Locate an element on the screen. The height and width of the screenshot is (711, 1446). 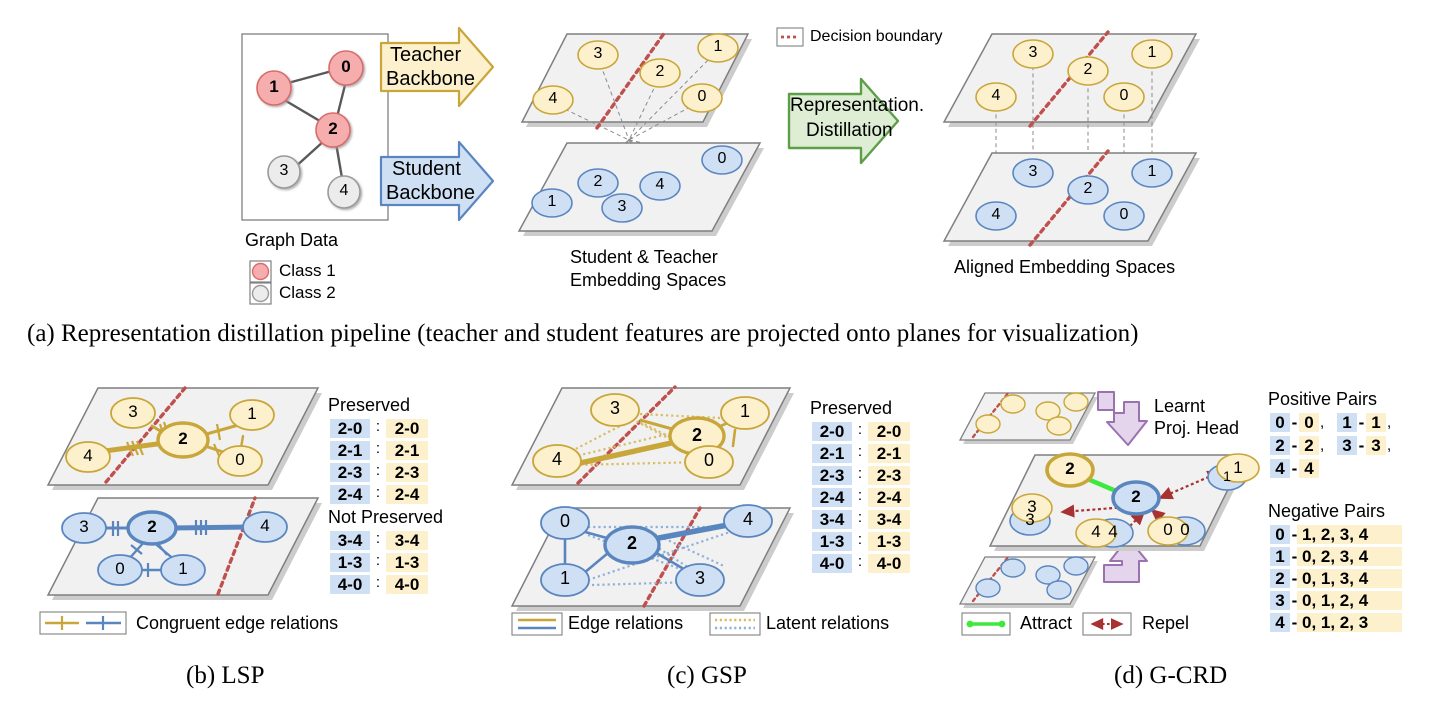
lsp-student-node-1: 1 is located at coordinates (183, 568).